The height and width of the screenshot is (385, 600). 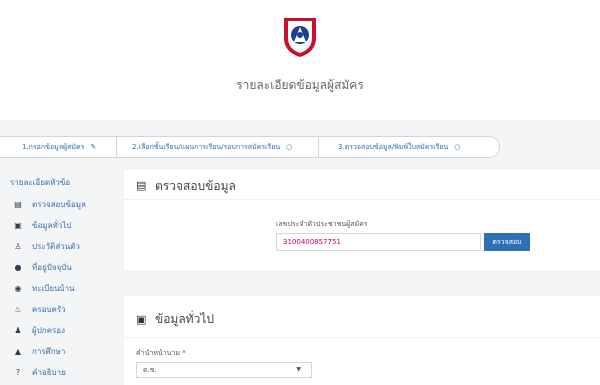 What do you see at coordinates (48, 330) in the screenshot?
I see `sidebar-item-label: ผู้ปกครอง` at bounding box center [48, 330].